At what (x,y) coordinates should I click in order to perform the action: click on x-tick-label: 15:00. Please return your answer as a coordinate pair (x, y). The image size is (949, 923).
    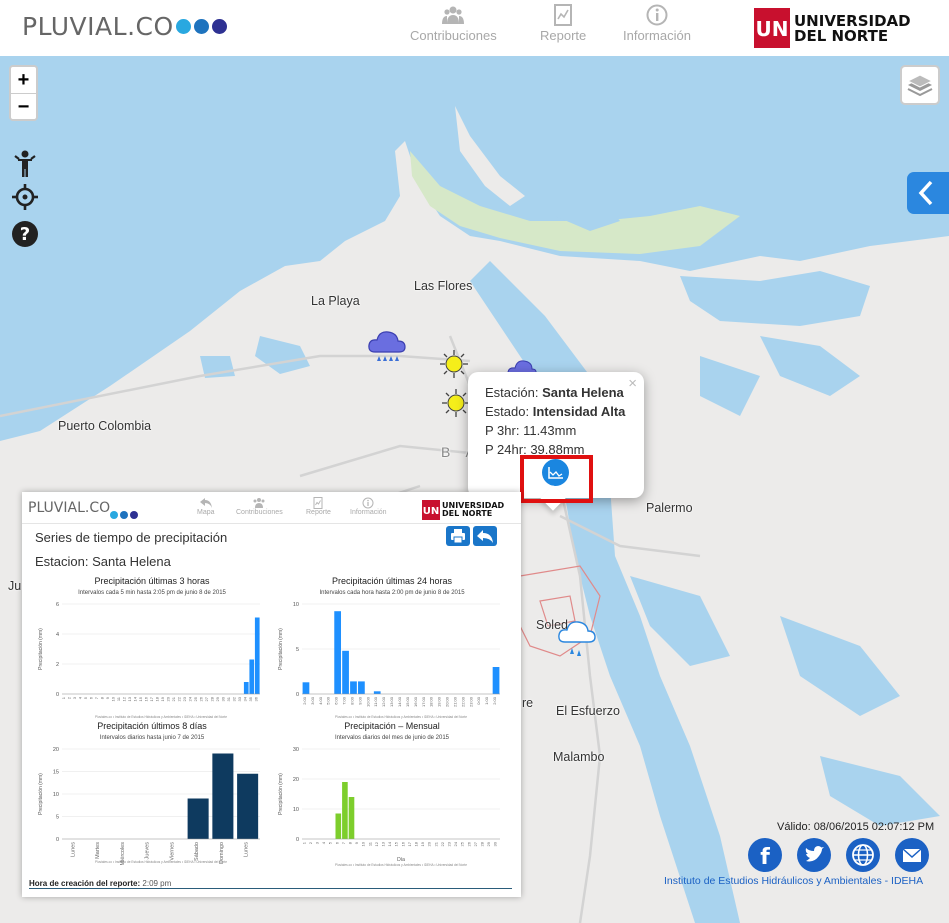
    Looking at the image, I should click on (407, 701).